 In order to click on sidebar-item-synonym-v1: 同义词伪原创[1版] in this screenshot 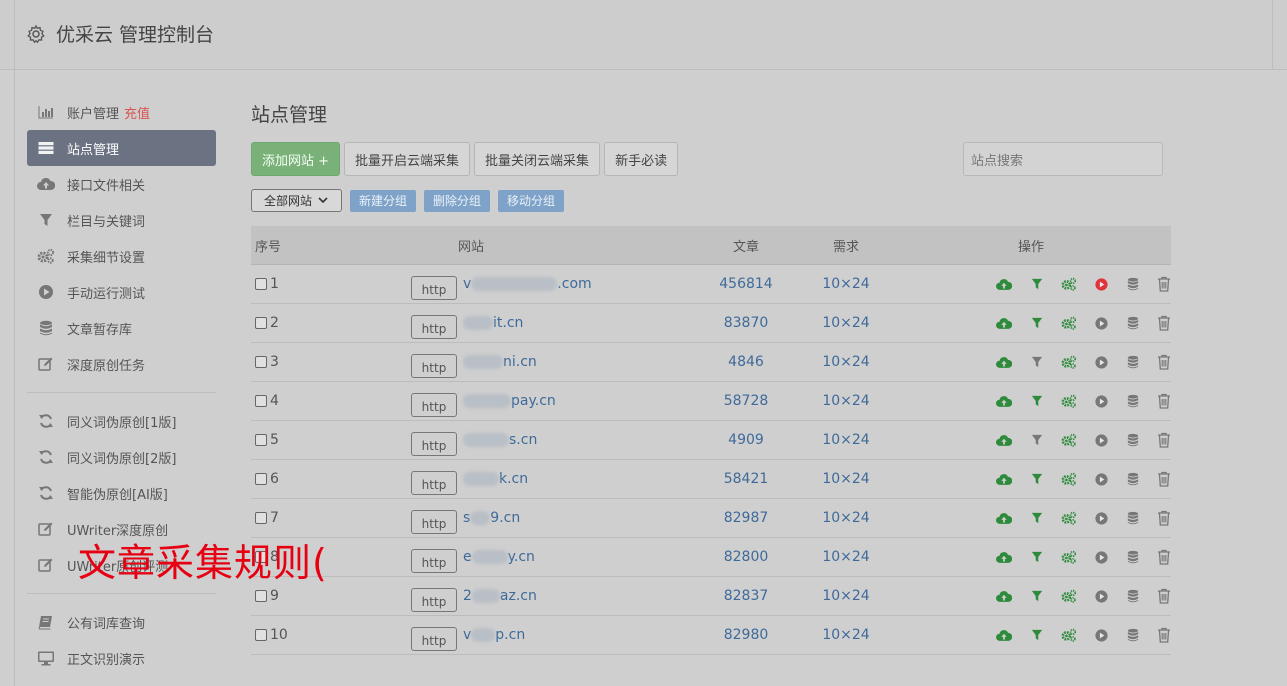, I will do `click(121, 421)`.